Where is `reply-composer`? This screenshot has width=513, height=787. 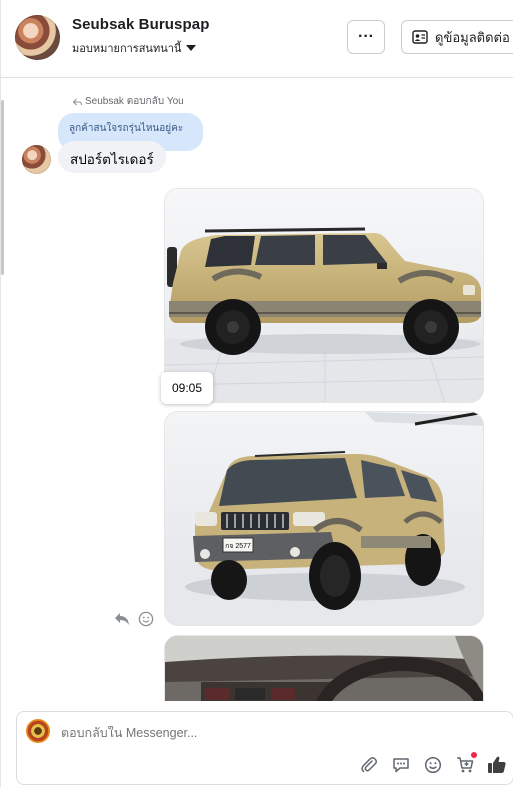 reply-composer is located at coordinates (264, 748).